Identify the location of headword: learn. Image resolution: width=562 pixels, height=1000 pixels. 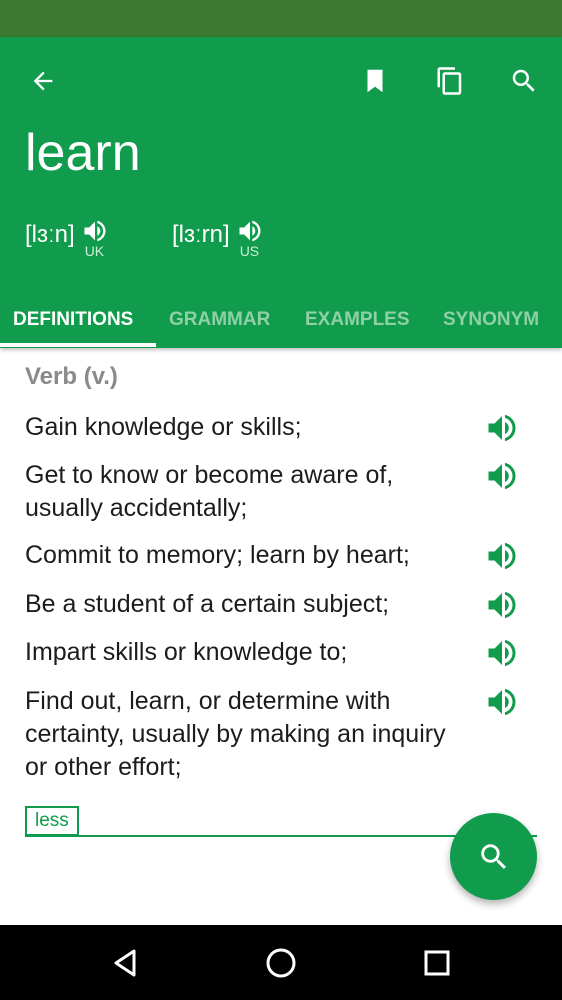
(83, 153).